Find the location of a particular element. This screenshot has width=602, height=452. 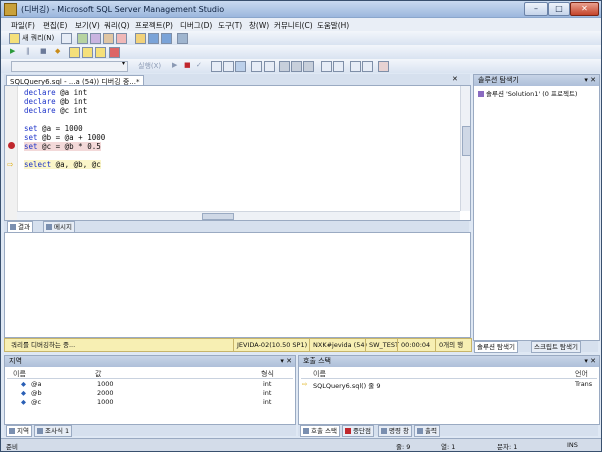

db-engine-query-icon is located at coordinates (82, 38).